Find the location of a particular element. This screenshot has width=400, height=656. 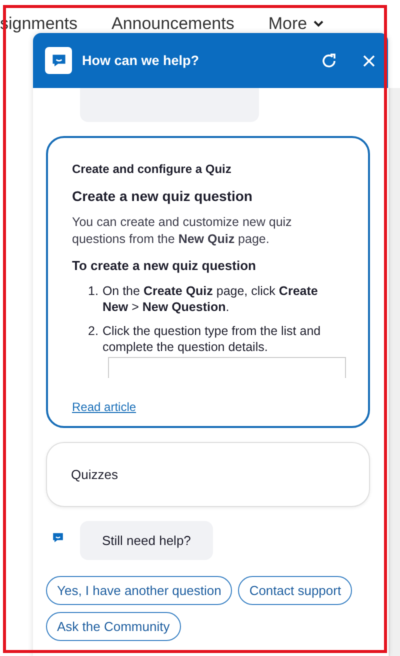

step-text: On the Create Quiz page, click Create New > New Question. is located at coordinates (210, 299).